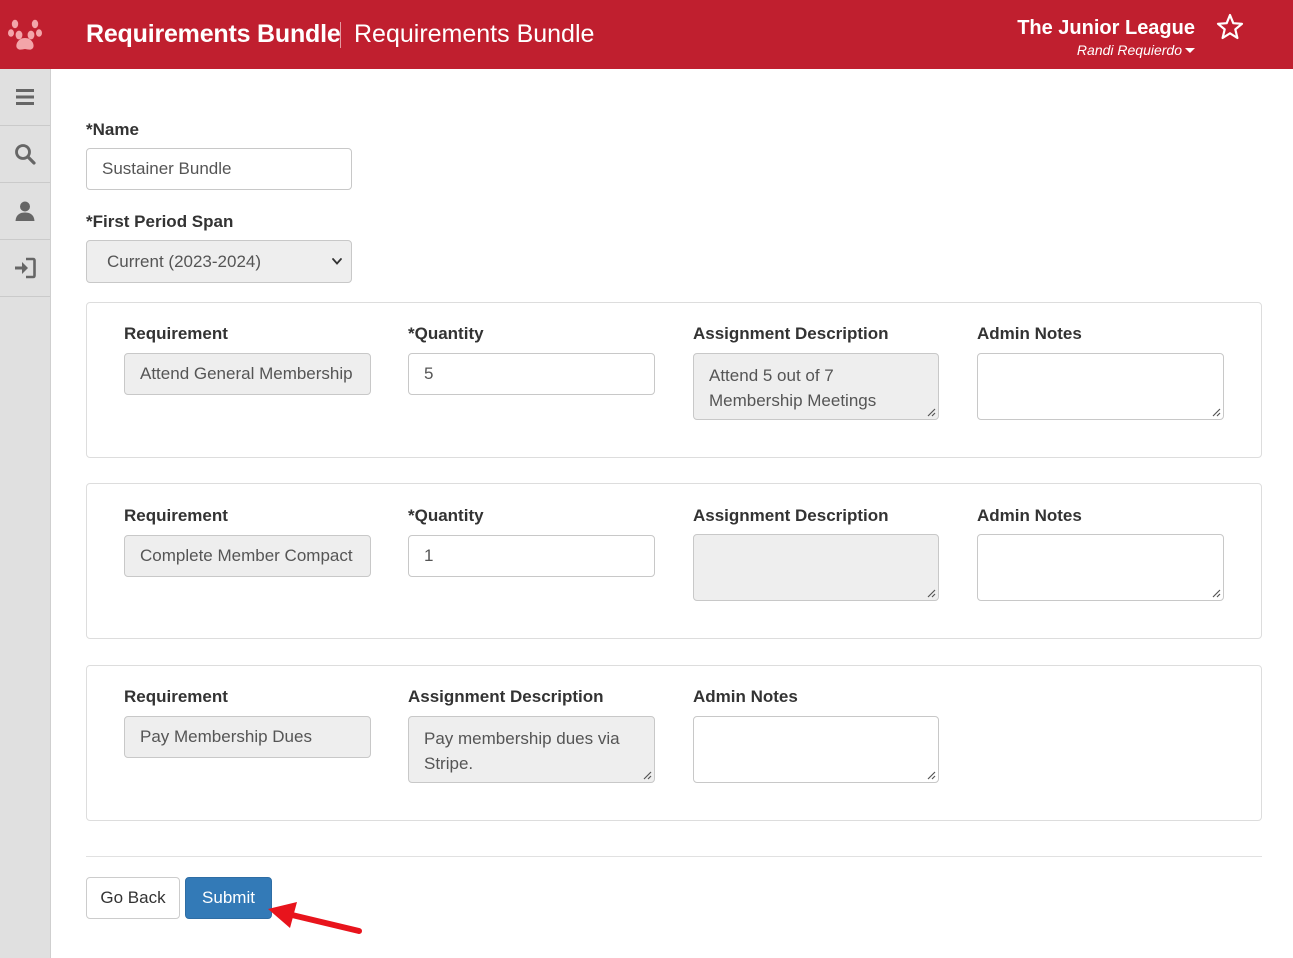 The height and width of the screenshot is (958, 1293). Describe the element at coordinates (160, 221) in the screenshot. I see `period-label: *First Period Span` at that location.